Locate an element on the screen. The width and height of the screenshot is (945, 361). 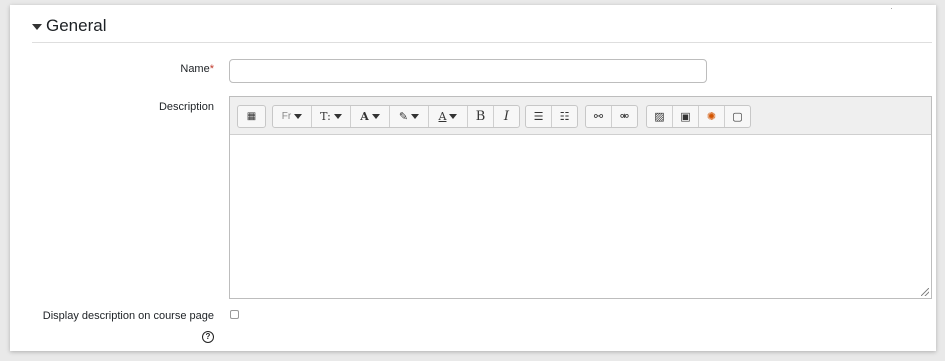
description-label: Description is located at coordinates (186, 107).